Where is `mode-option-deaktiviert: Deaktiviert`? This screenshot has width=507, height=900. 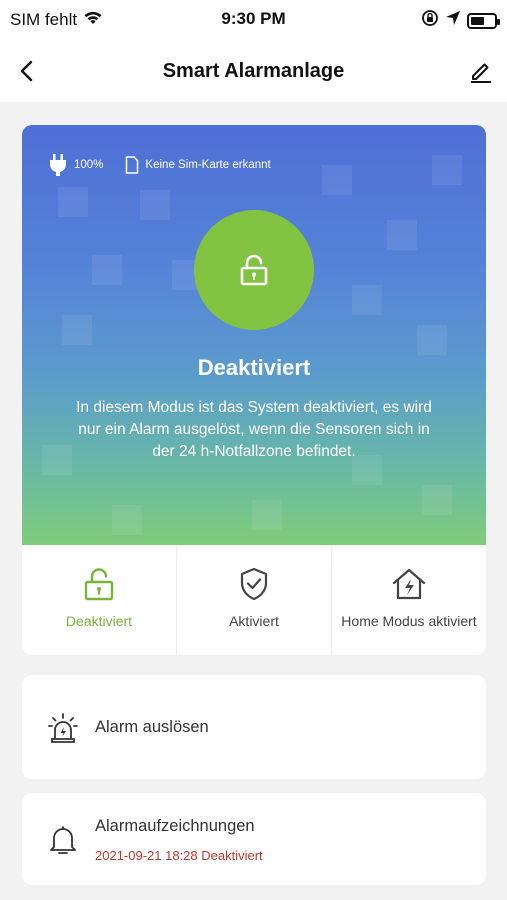
mode-option-deaktiviert: Deaktiviert is located at coordinates (99, 600).